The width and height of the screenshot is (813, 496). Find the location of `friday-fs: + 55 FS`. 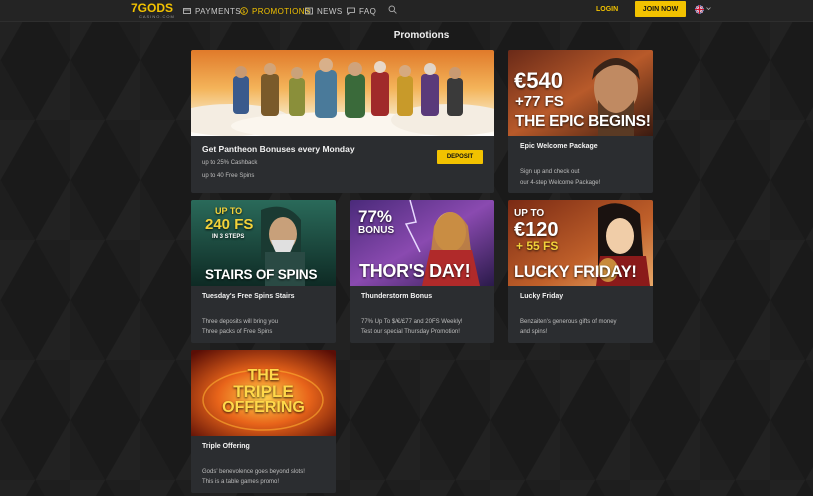

friday-fs: + 55 FS is located at coordinates (537, 246).